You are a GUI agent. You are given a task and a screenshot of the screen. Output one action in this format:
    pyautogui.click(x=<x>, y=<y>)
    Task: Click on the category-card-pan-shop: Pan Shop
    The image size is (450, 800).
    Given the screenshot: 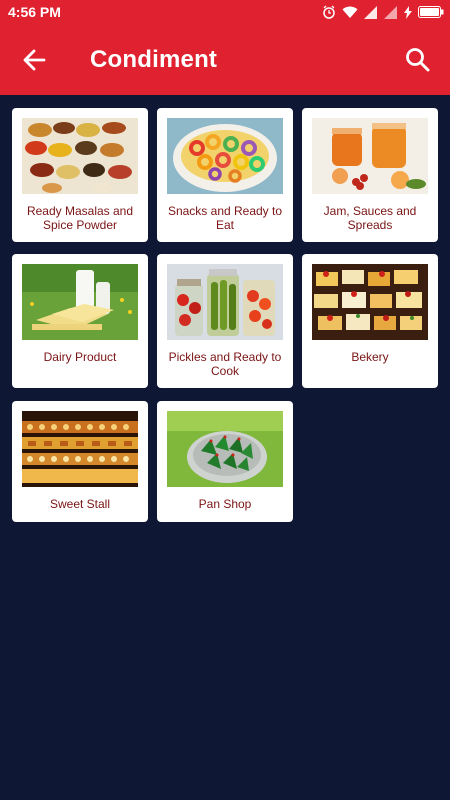 What is the action you would take?
    pyautogui.click(x=225, y=461)
    